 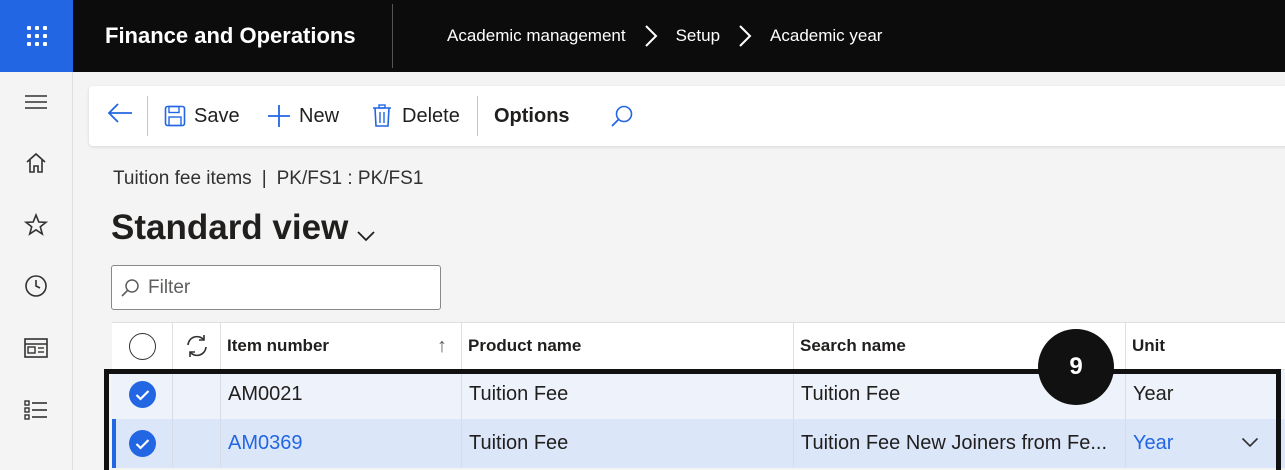 What do you see at coordinates (525, 345) in the screenshot?
I see `header-label: Product name` at bounding box center [525, 345].